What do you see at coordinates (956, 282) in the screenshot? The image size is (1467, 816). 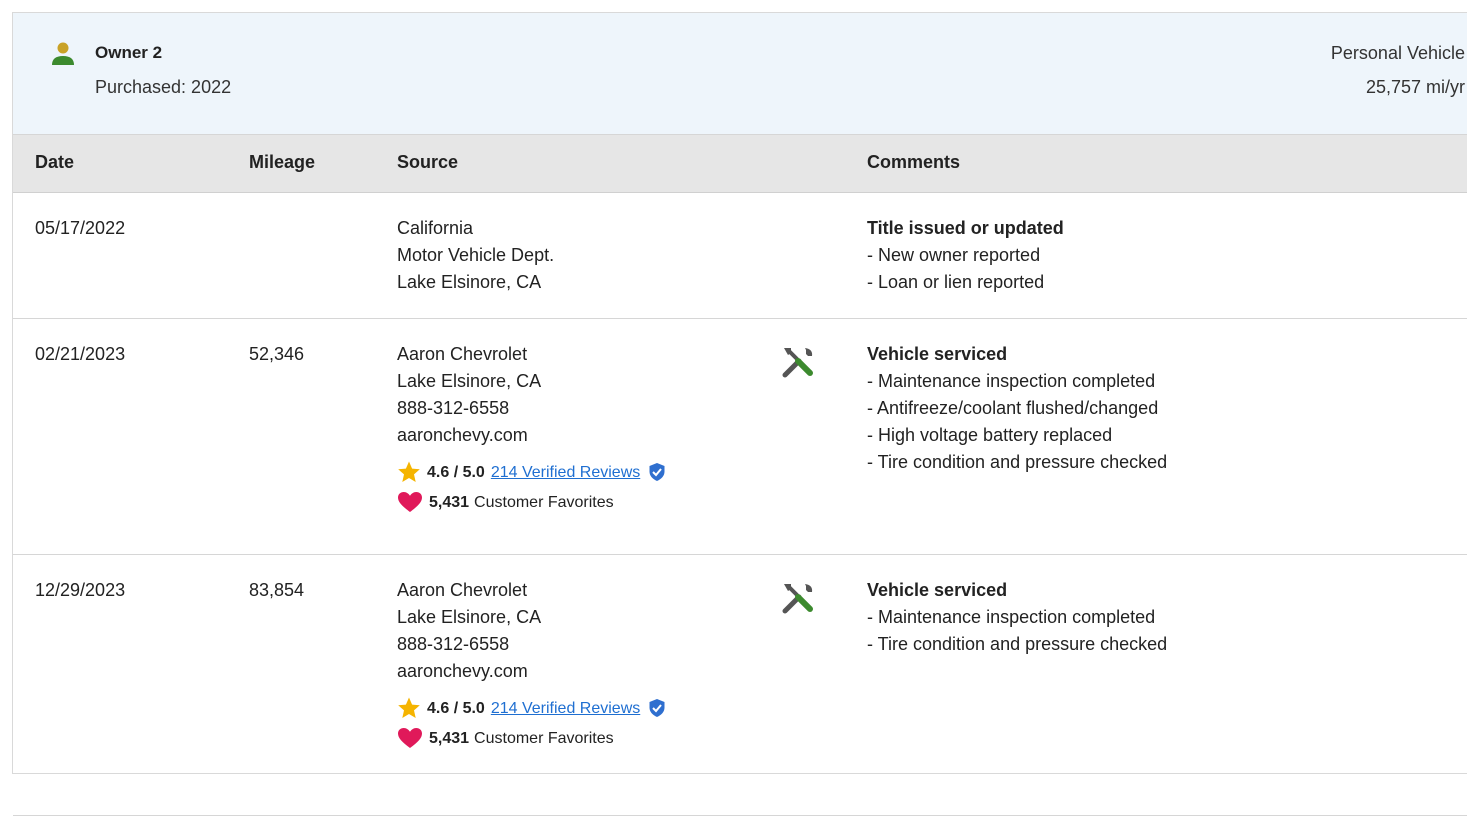 I see `comment-item: - Loan or lien reported` at bounding box center [956, 282].